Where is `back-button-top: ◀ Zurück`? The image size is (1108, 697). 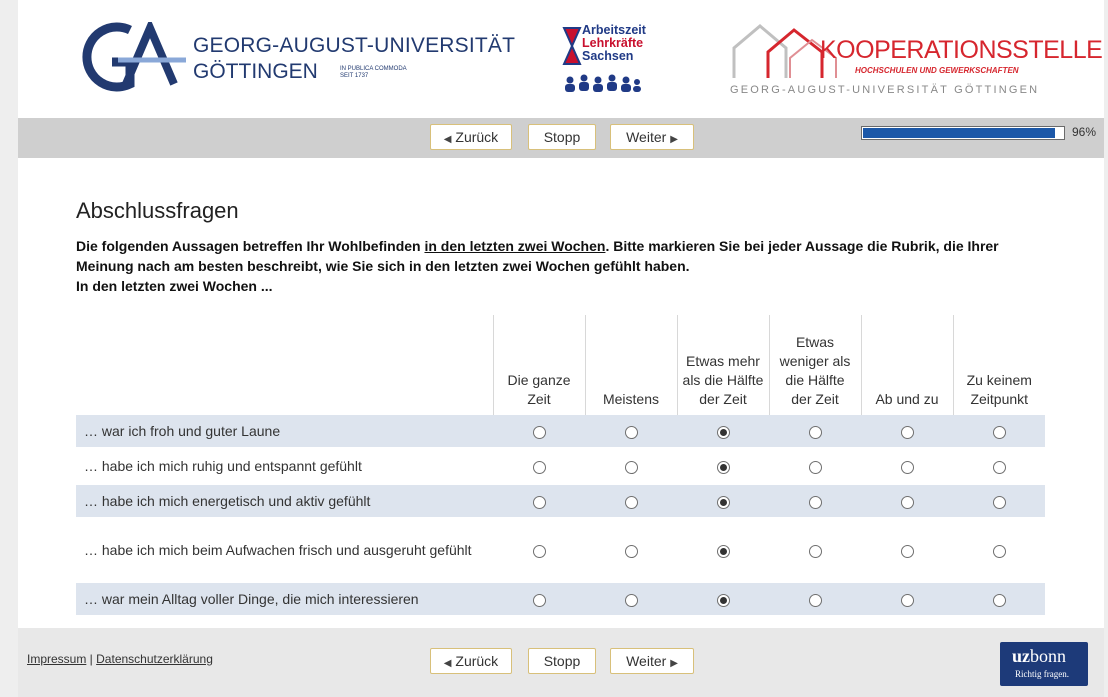
back-button-top: ◀ Zurück is located at coordinates (471, 137).